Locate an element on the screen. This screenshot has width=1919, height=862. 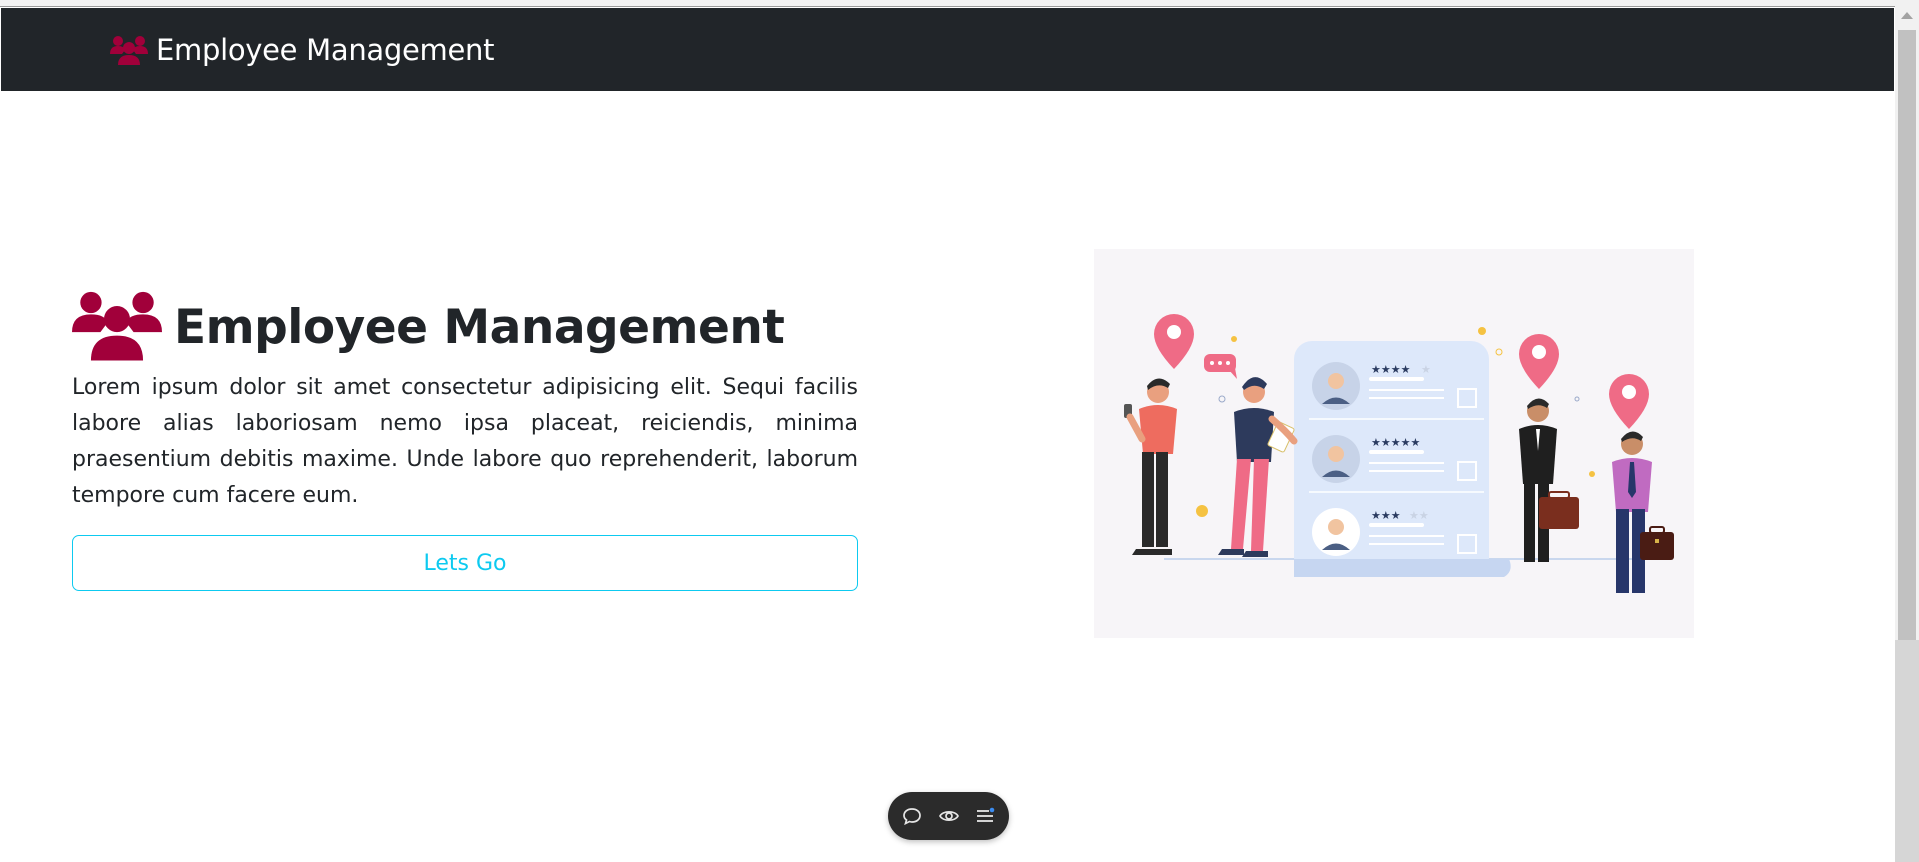
navbar-brand: Employee Management is located at coordinates (302, 49).